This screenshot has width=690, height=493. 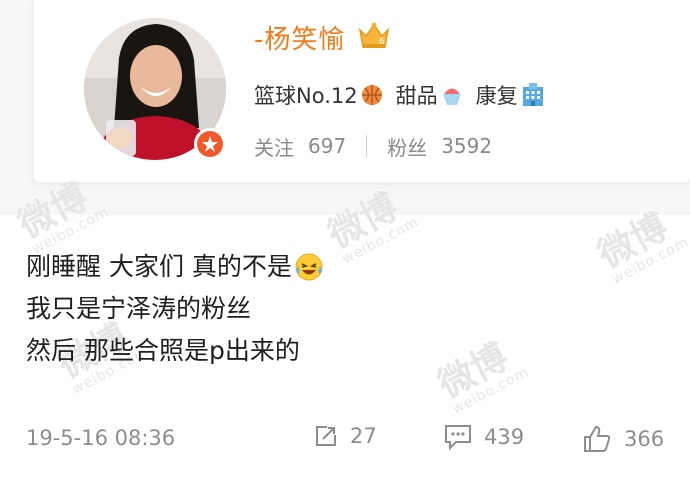 I want to click on username: -杨笑愉, so click(x=299, y=40).